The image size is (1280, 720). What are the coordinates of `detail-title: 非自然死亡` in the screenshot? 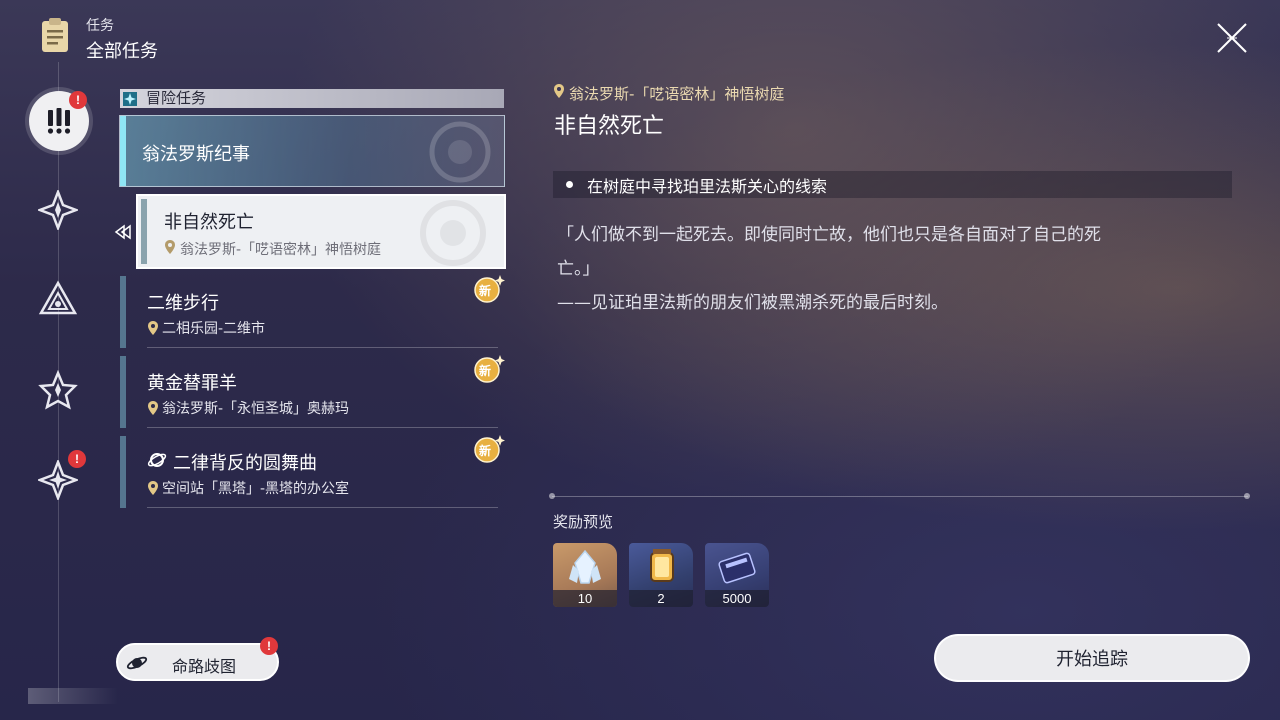 It's located at (609, 126).